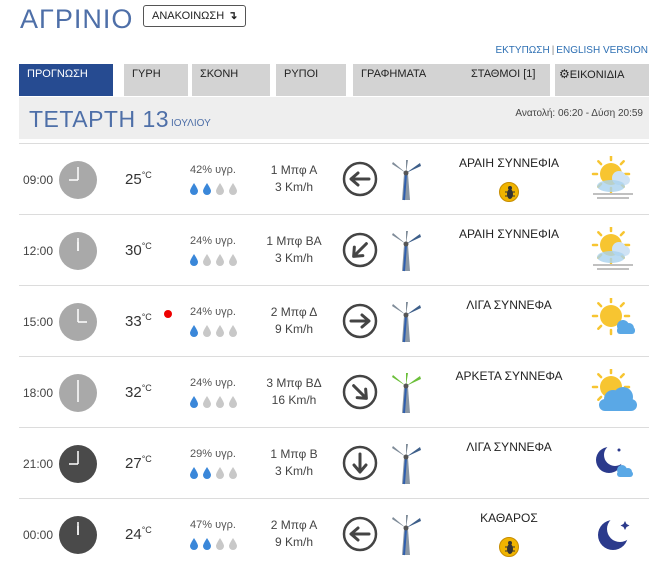  I want to click on wind-force: 1 Μπφ ΒΑ, so click(294, 241).